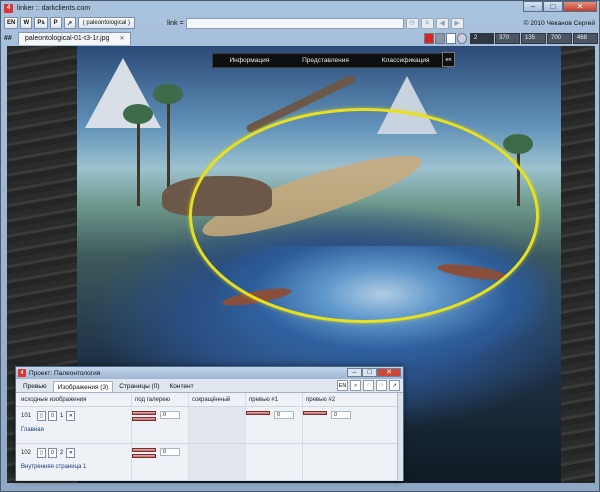 This screenshot has height=492, width=600. What do you see at coordinates (507, 38) in the screenshot?
I see `counter-value: 370` at bounding box center [507, 38].